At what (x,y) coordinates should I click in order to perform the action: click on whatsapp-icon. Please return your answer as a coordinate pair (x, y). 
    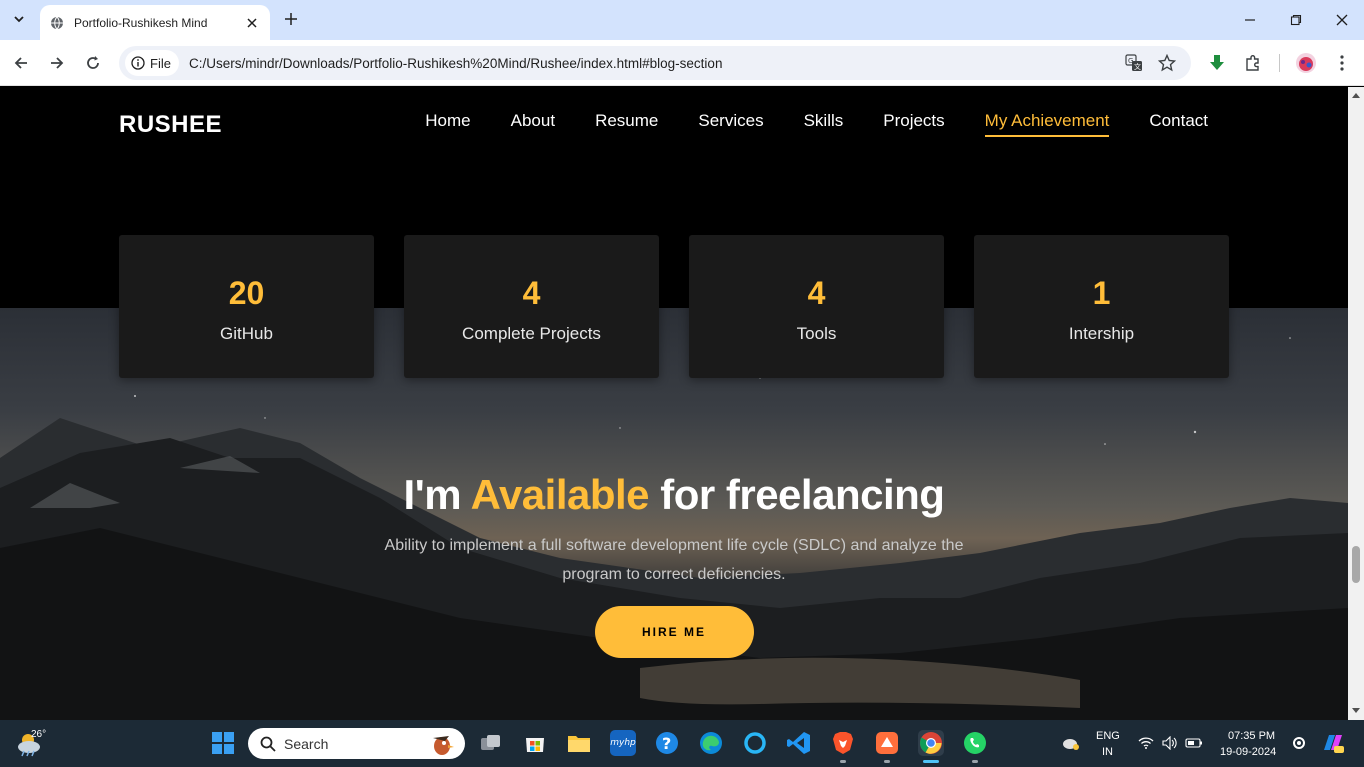
    Looking at the image, I should click on (975, 743).